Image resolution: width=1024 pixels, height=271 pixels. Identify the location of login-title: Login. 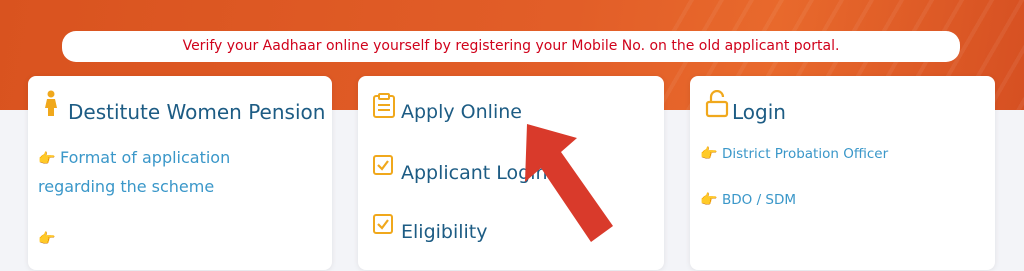
(759, 112).